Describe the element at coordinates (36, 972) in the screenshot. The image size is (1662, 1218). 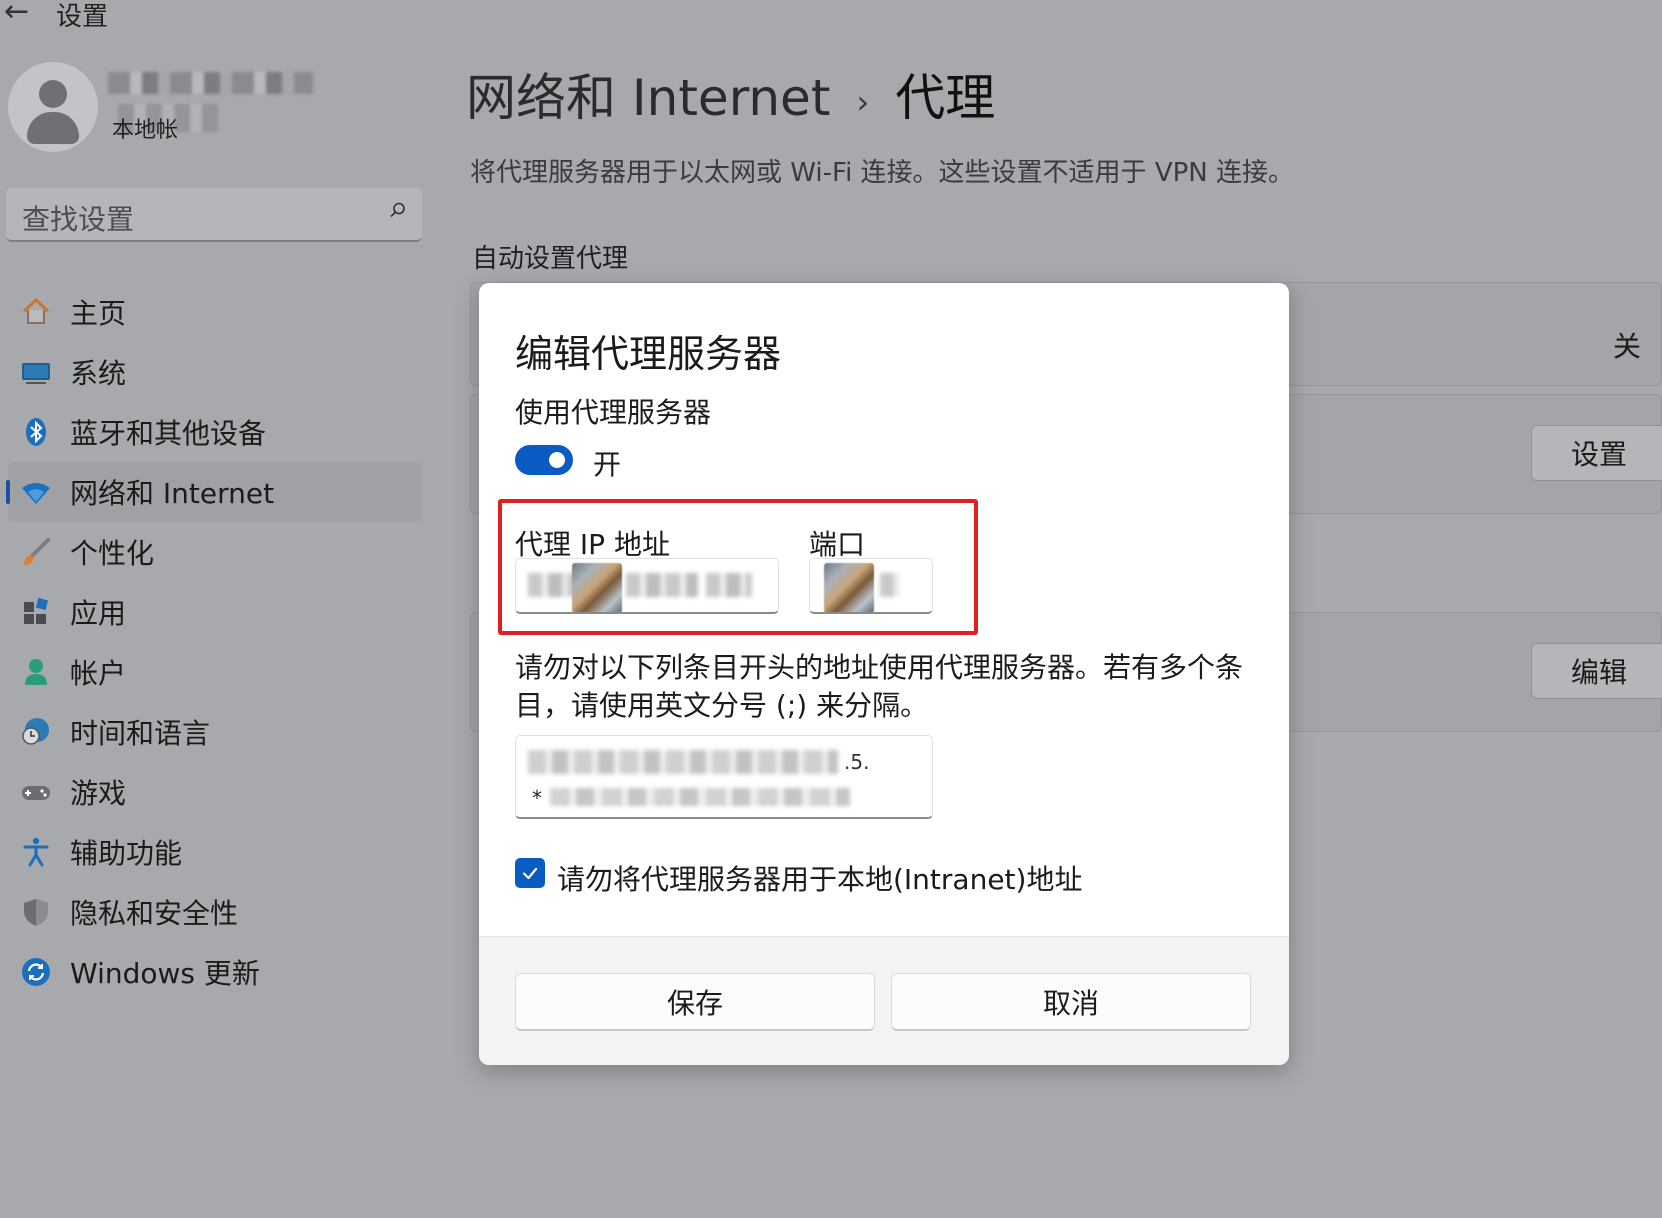
I see `sync-icon` at that location.